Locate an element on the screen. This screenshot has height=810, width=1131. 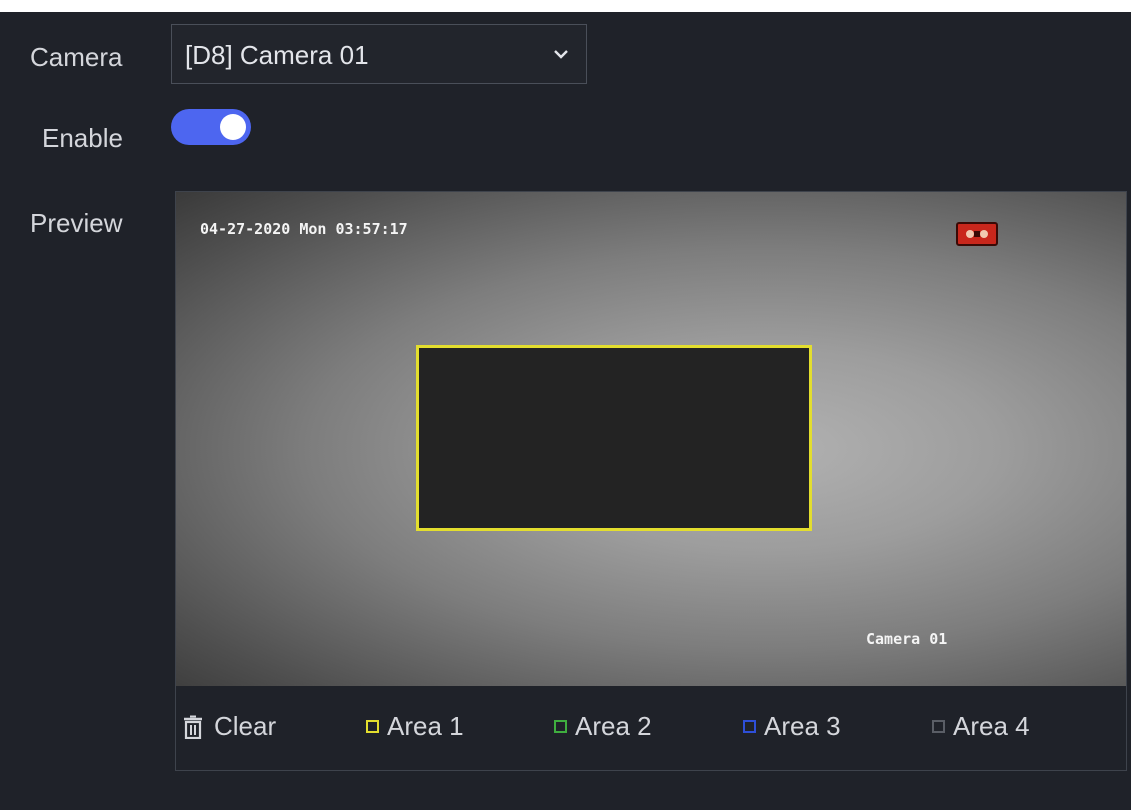
area-4-label: Area 4 is located at coordinates (991, 726).